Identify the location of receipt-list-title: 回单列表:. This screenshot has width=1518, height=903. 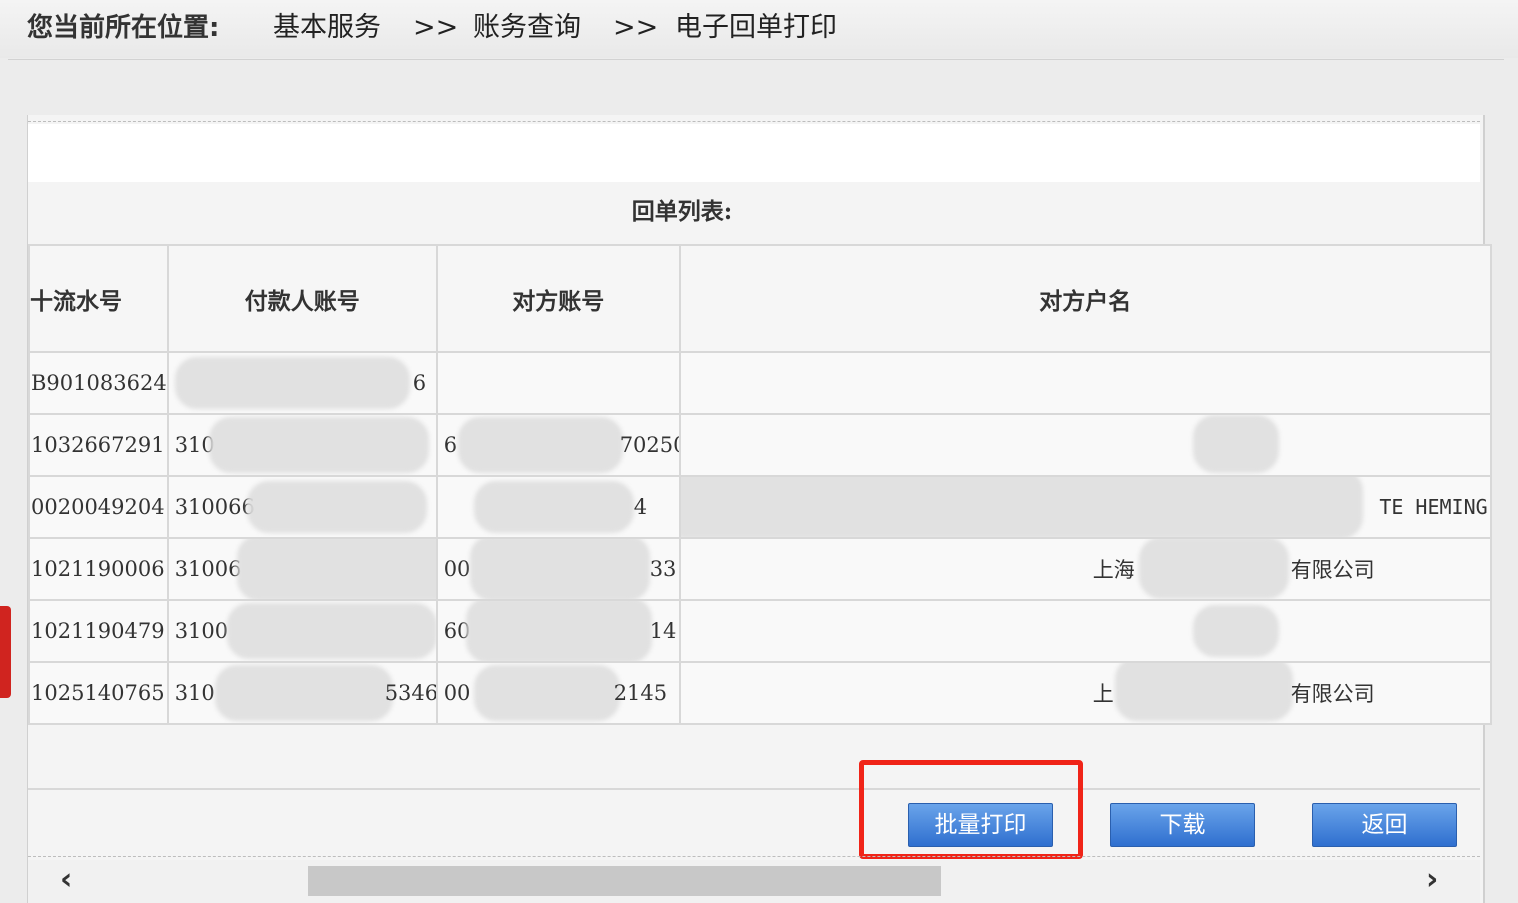
(773, 212).